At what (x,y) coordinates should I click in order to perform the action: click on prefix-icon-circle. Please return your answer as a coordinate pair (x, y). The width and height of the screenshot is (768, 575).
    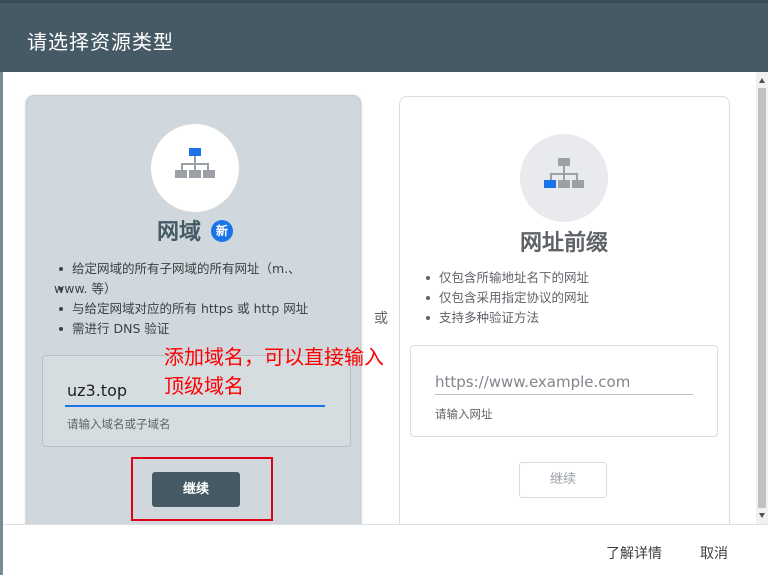
    Looking at the image, I should click on (564, 178).